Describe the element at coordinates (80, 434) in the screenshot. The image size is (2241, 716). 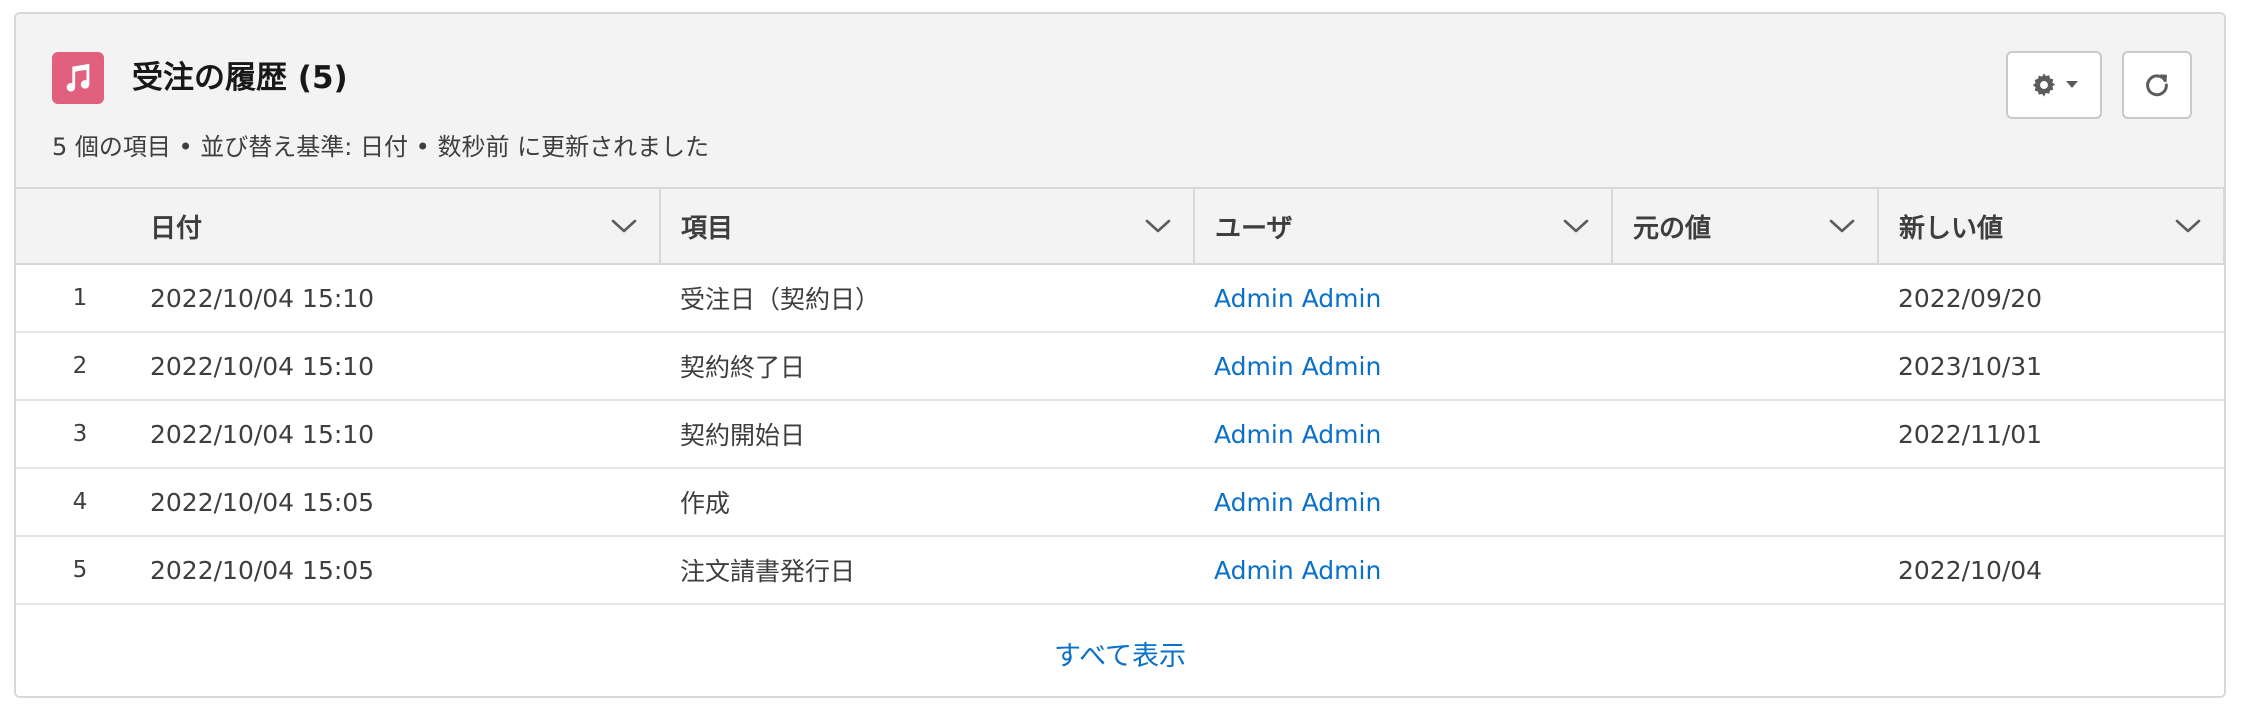
I see `row-number: 3` at that location.